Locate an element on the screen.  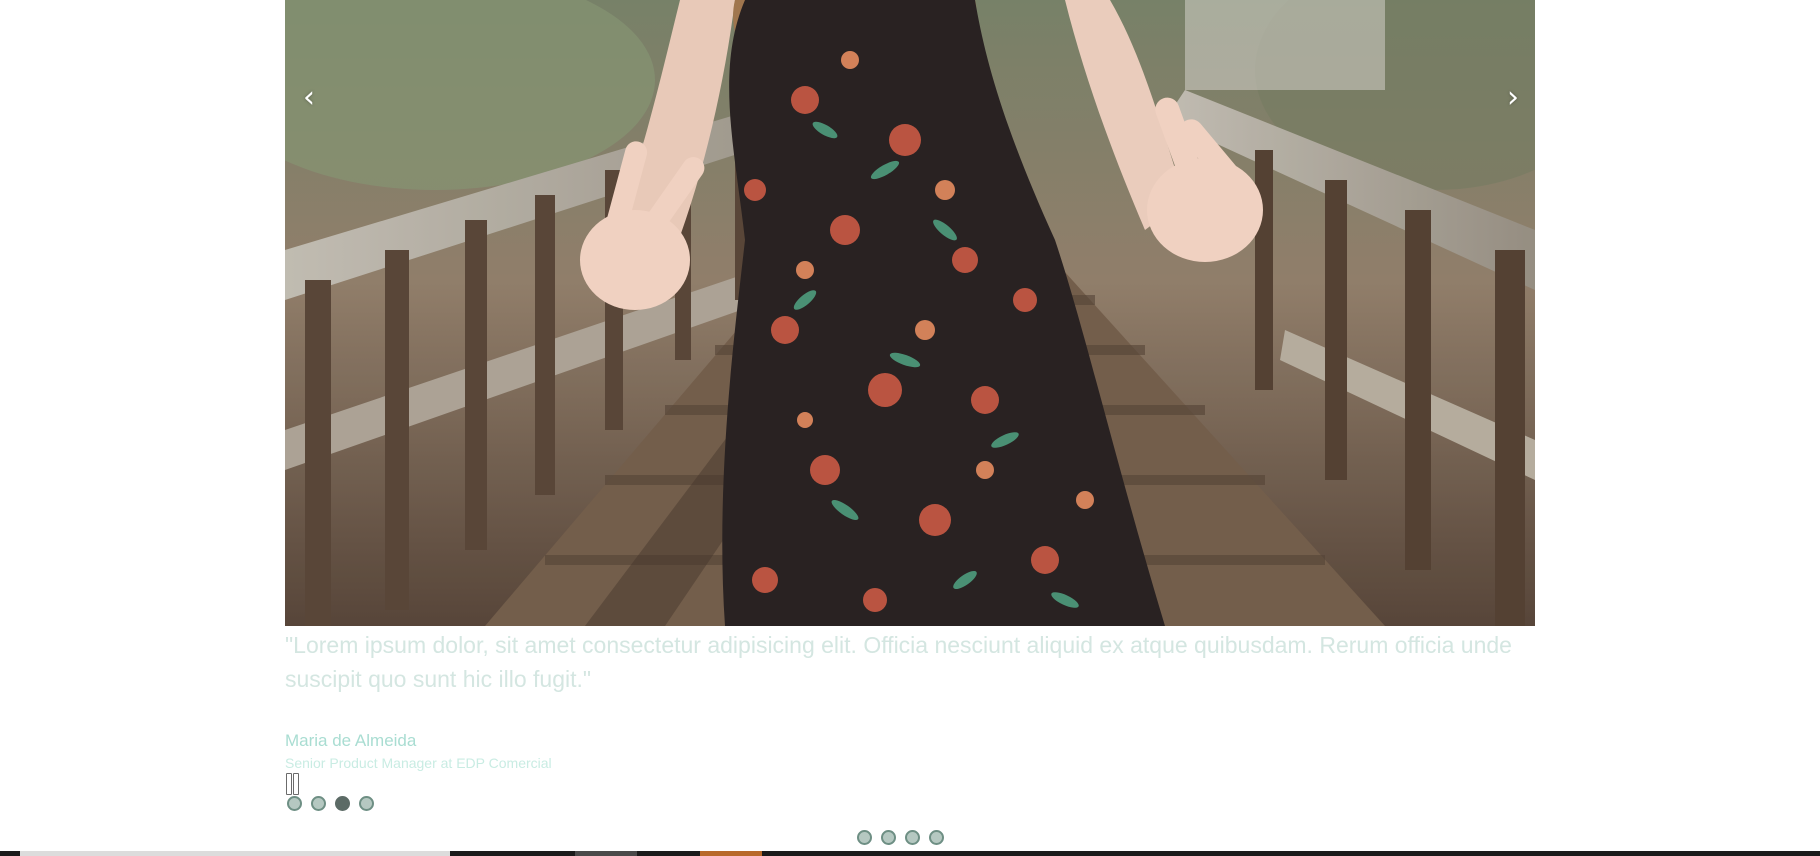
carousel-dot-3-active is located at coordinates (342, 803).